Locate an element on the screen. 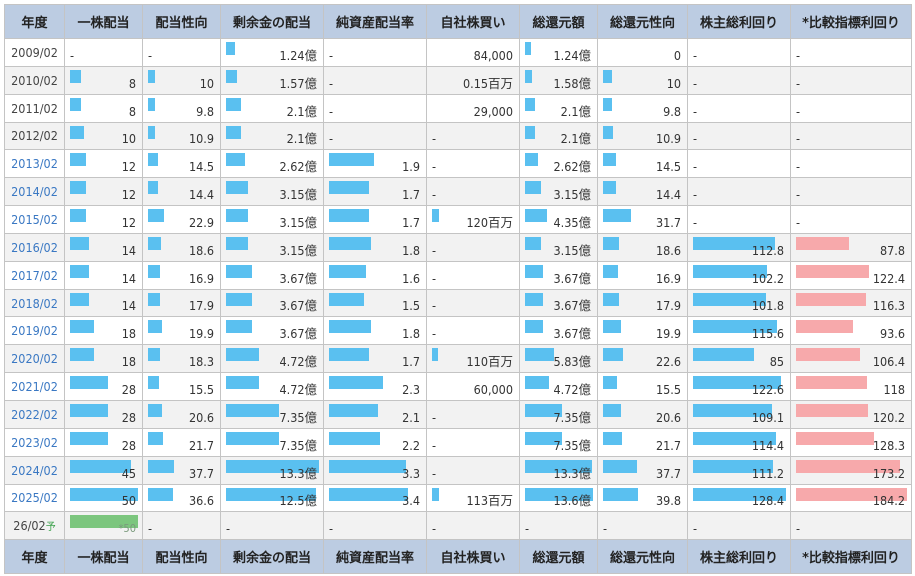  year-cell: 2017/02 is located at coordinates (34, 275).